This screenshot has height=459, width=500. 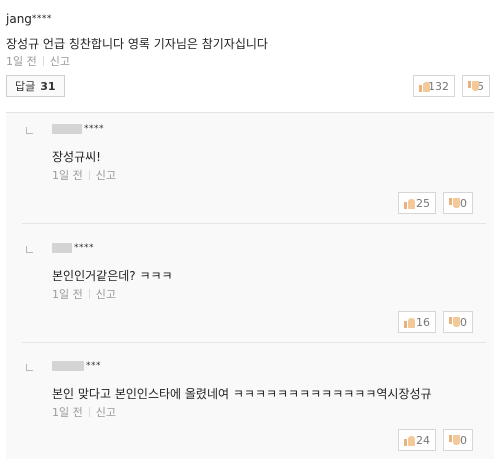 I want to click on reply-count: 31, so click(x=48, y=86).